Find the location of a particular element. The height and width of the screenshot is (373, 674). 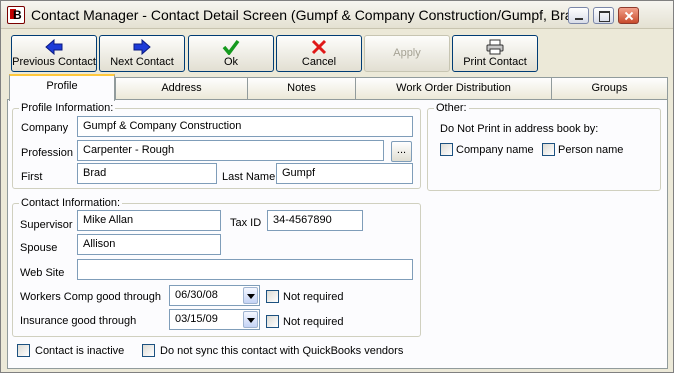

previous-contact-button: Previous Contact is located at coordinates (54, 53).